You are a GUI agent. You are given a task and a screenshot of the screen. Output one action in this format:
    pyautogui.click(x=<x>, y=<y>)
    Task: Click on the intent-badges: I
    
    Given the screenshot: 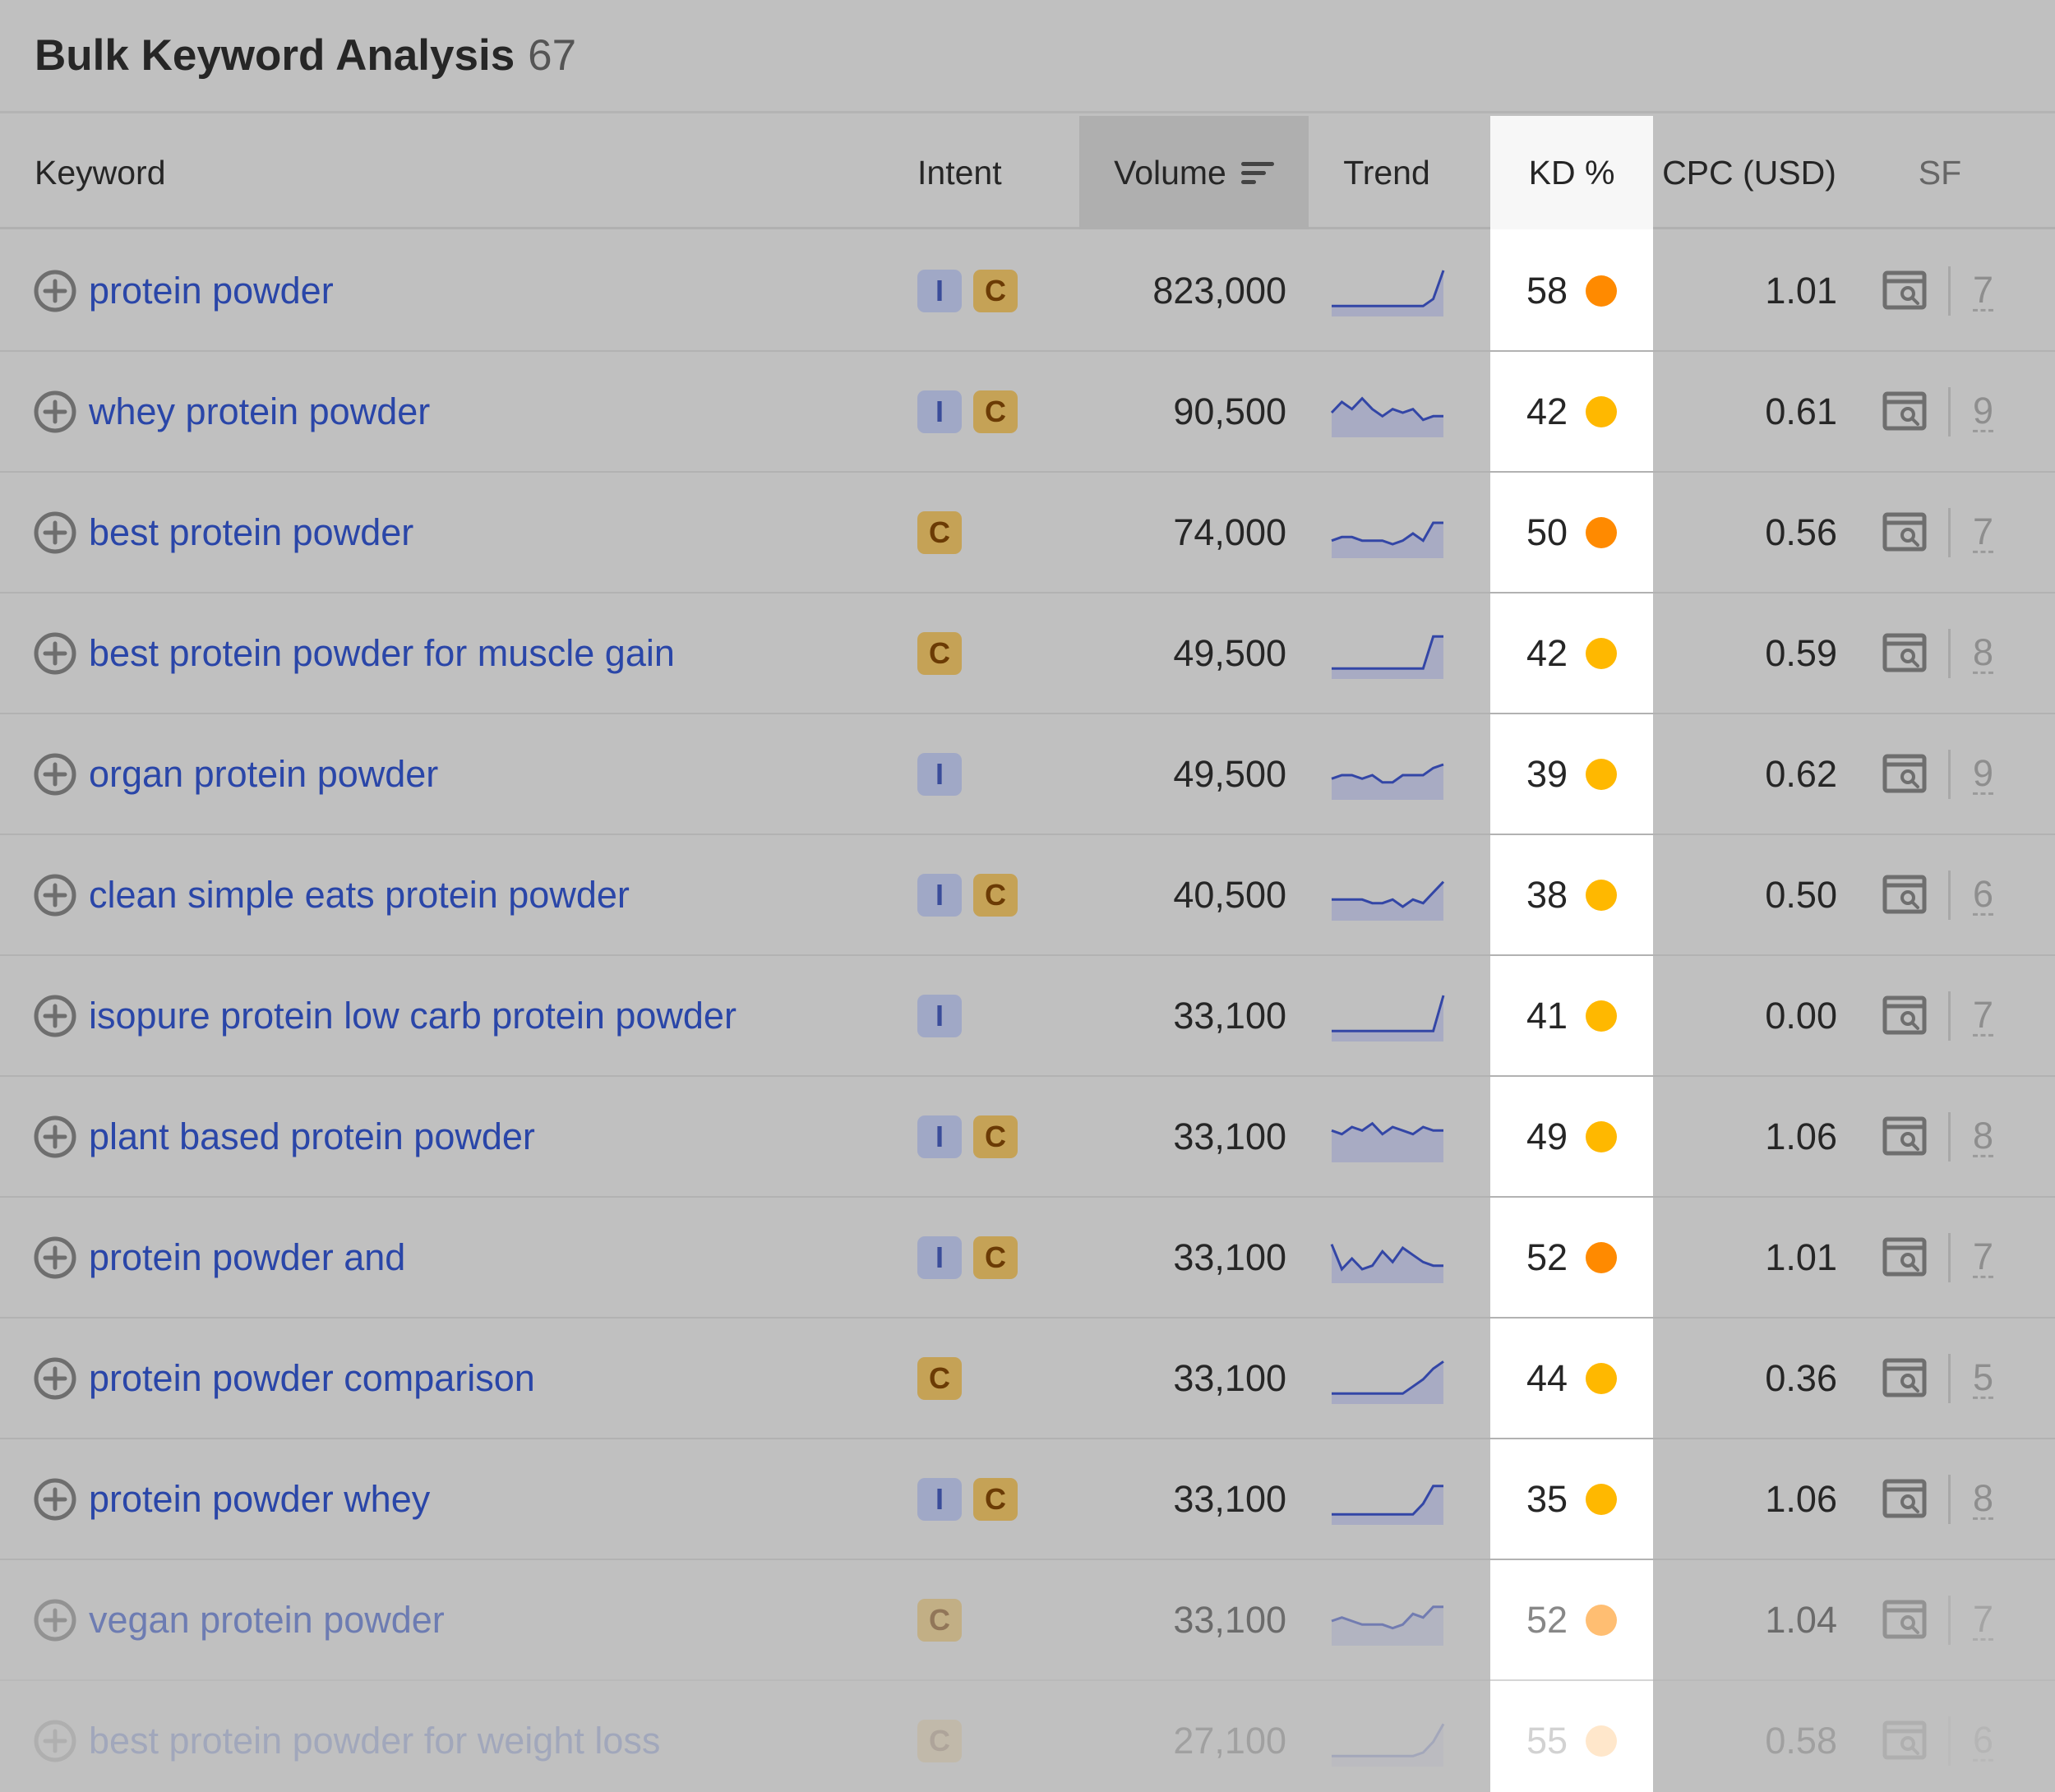 What is the action you would take?
    pyautogui.click(x=939, y=1016)
    